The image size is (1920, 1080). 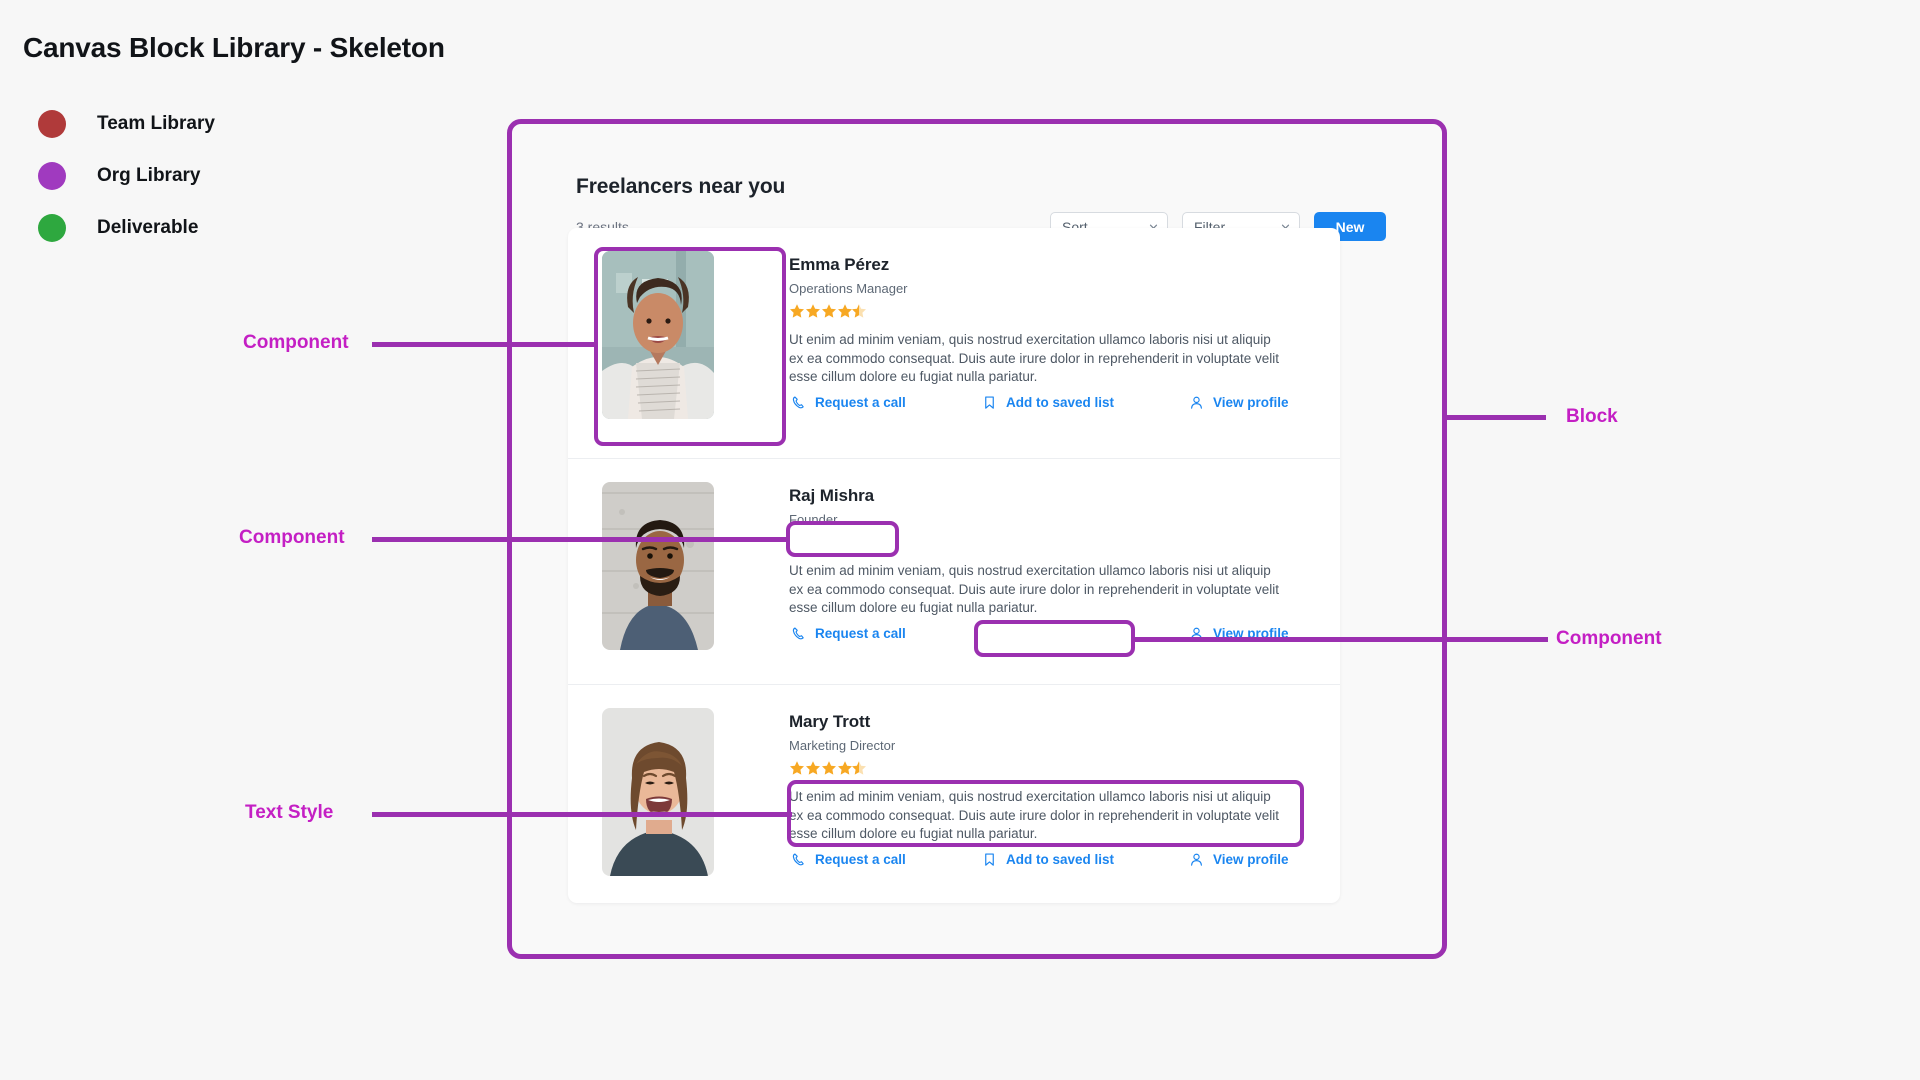 What do you see at coordinates (296, 342) in the screenshot?
I see `annotation-label-component-photo: Component` at bounding box center [296, 342].